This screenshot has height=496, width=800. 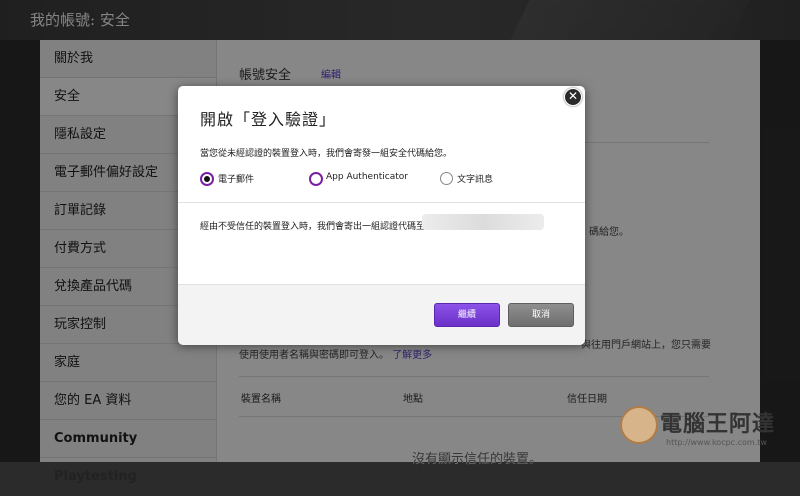 I want to click on option-label: 電子郵件, so click(x=236, y=180).